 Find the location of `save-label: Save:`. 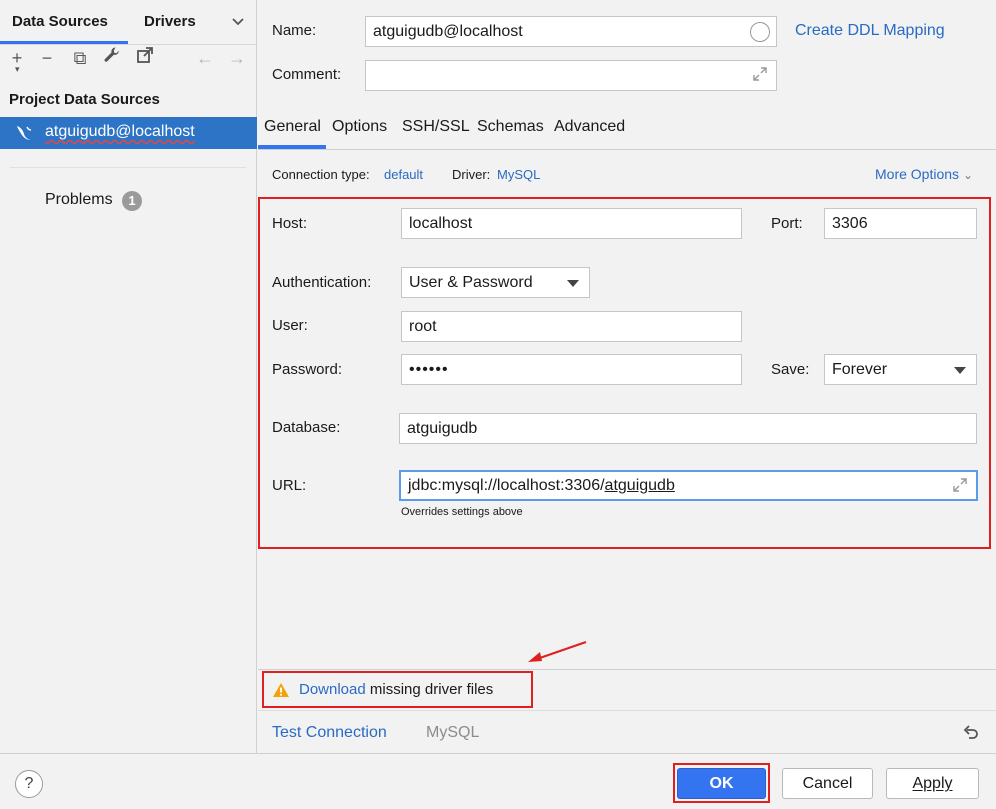

save-label: Save: is located at coordinates (790, 369).